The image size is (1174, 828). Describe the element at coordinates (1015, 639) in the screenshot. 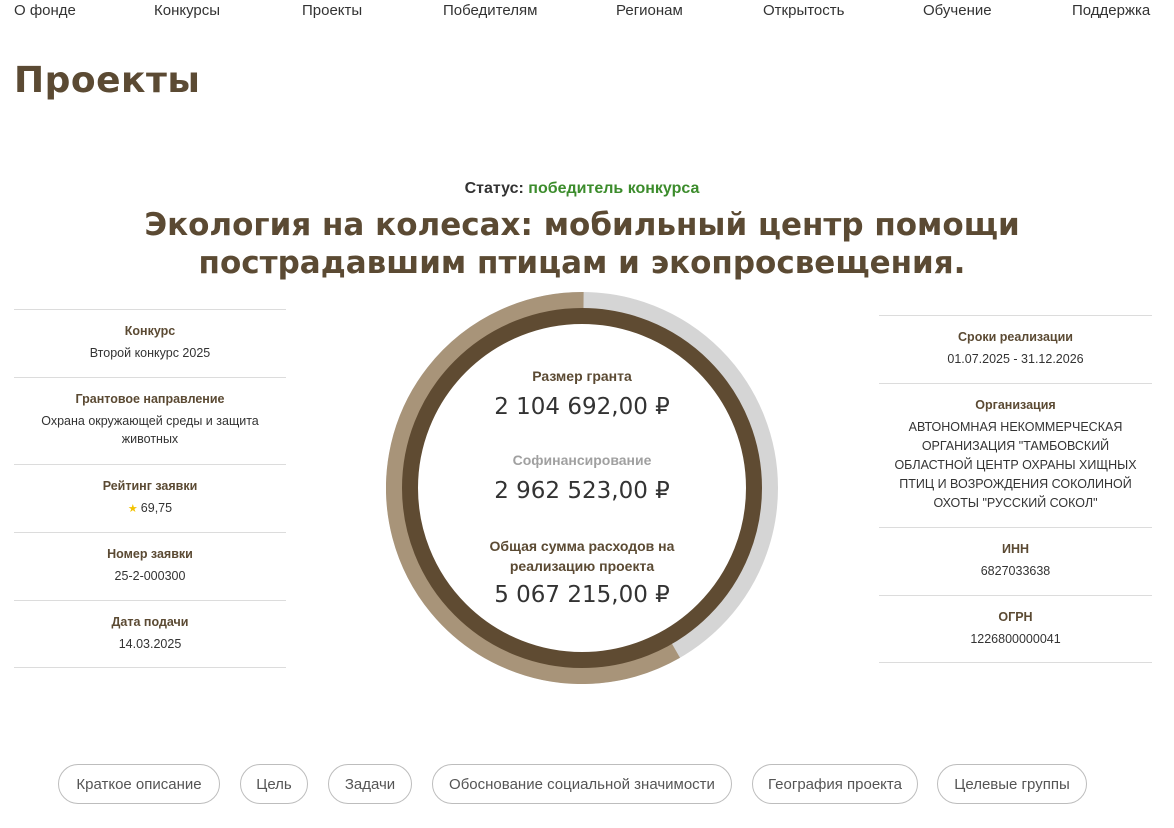

I see `info-value: 1226800000041` at that location.